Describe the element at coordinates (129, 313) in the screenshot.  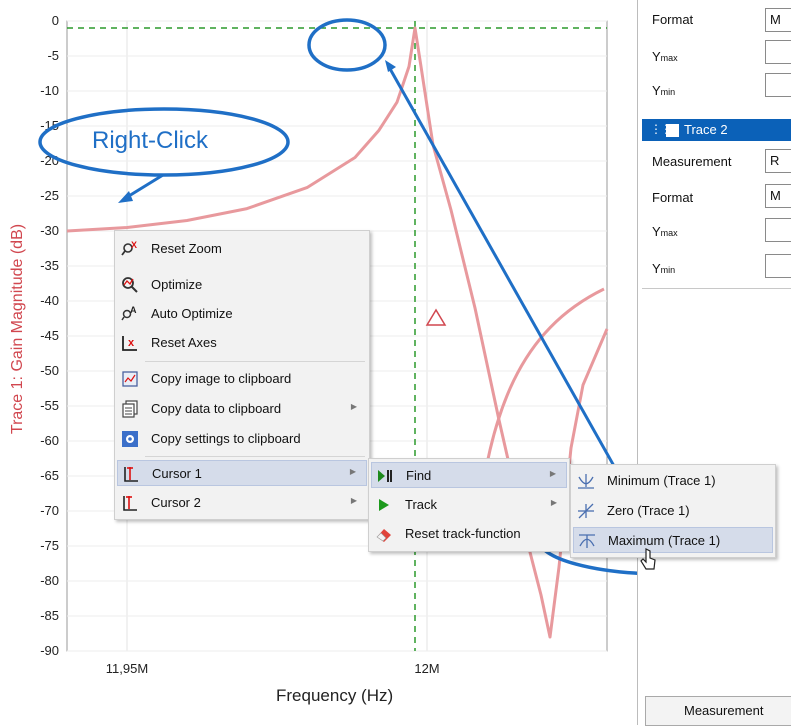
I see `auto-optimize-icon: A` at that location.